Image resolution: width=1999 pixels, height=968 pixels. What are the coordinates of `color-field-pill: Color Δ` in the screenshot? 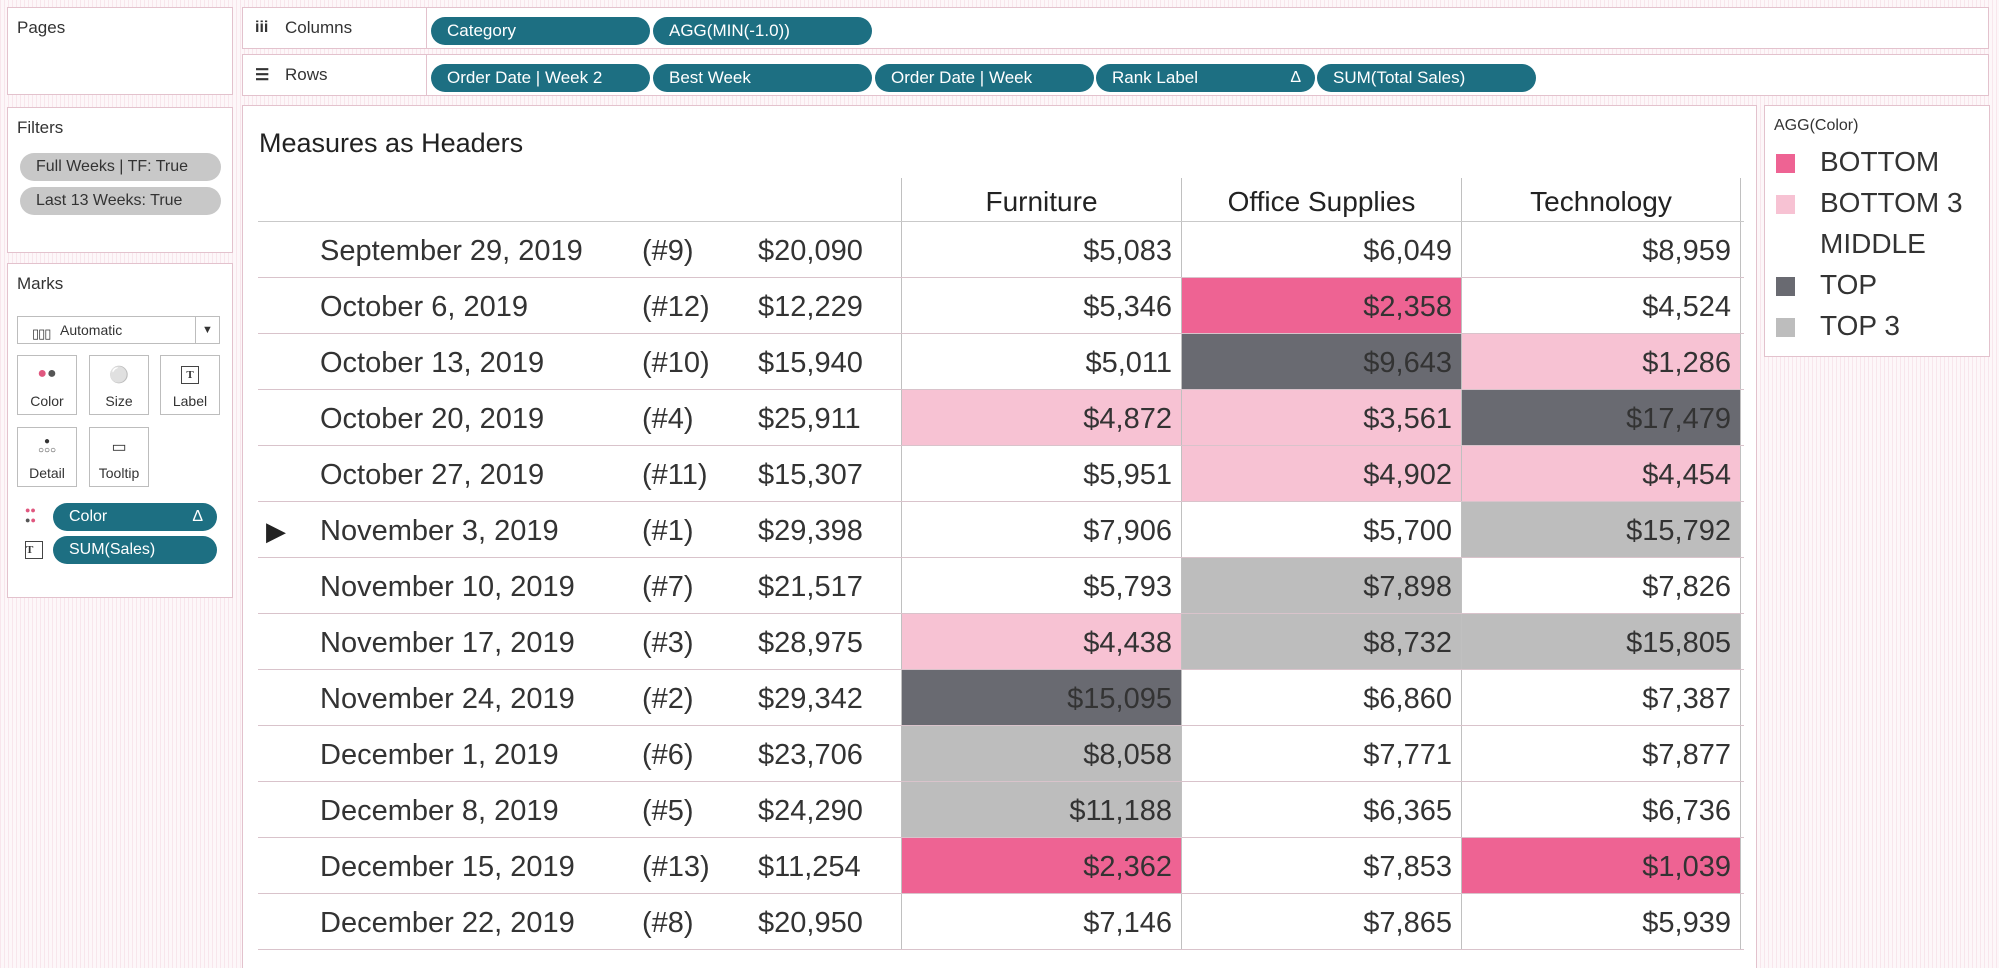 It's located at (135, 517).